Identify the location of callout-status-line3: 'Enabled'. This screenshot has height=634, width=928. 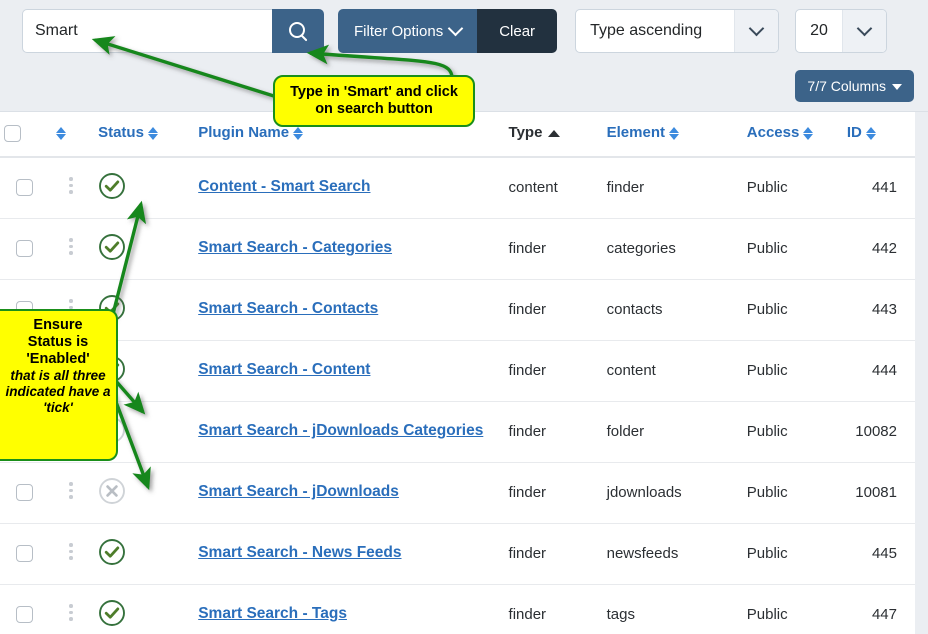
(58, 359).